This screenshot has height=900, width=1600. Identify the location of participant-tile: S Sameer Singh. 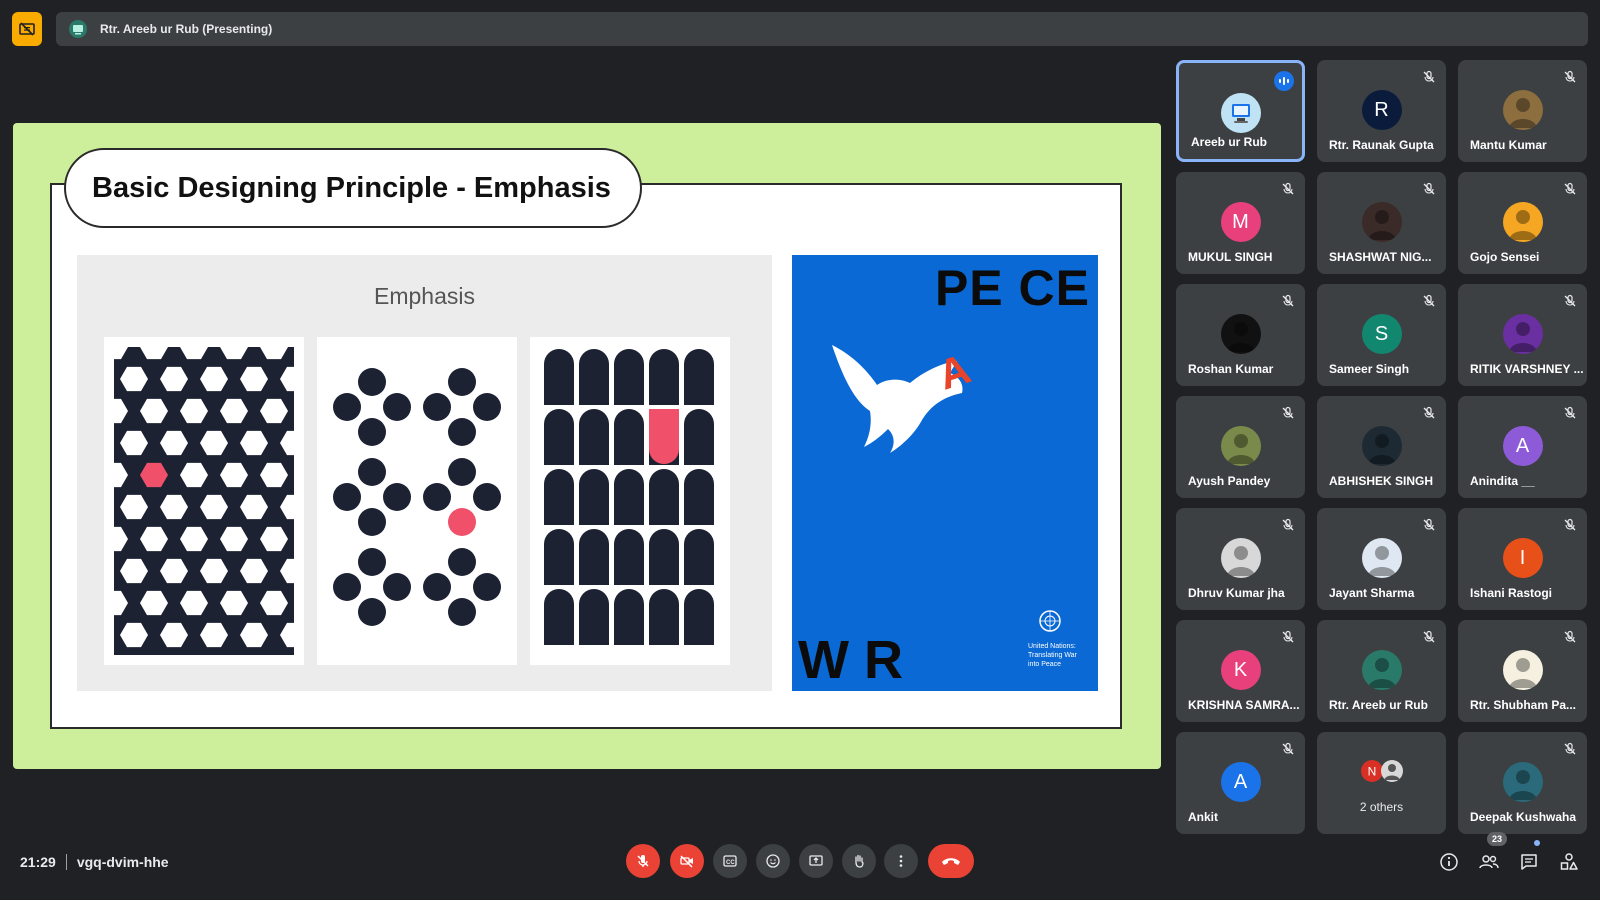
(1381, 335).